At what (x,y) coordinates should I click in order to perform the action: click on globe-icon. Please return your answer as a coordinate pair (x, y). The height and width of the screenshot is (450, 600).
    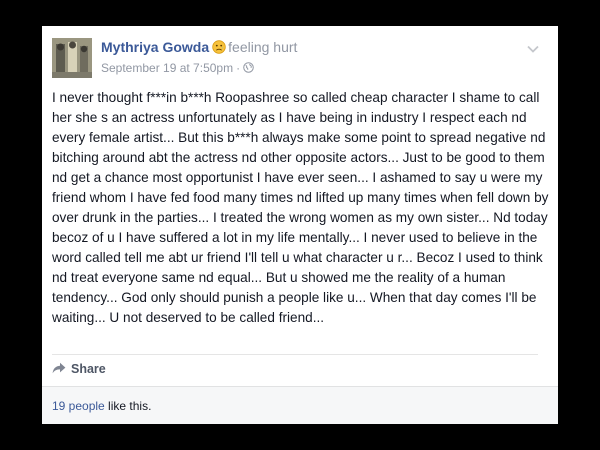
    Looking at the image, I should click on (248, 67).